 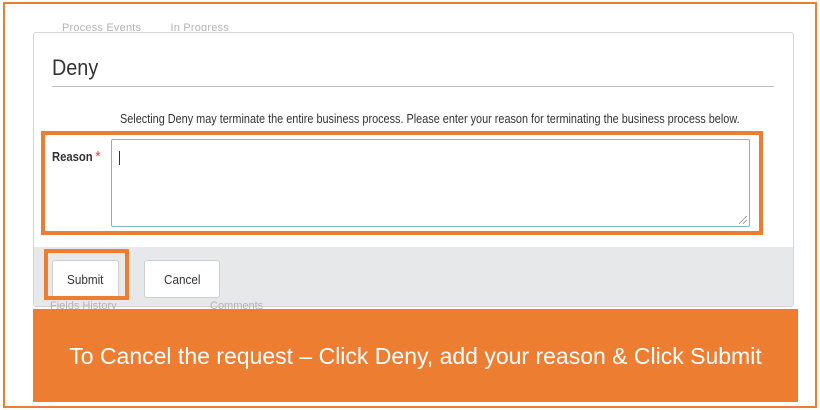 What do you see at coordinates (199, 26) in the screenshot?
I see `background-tab-in-progress: In Progress` at bounding box center [199, 26].